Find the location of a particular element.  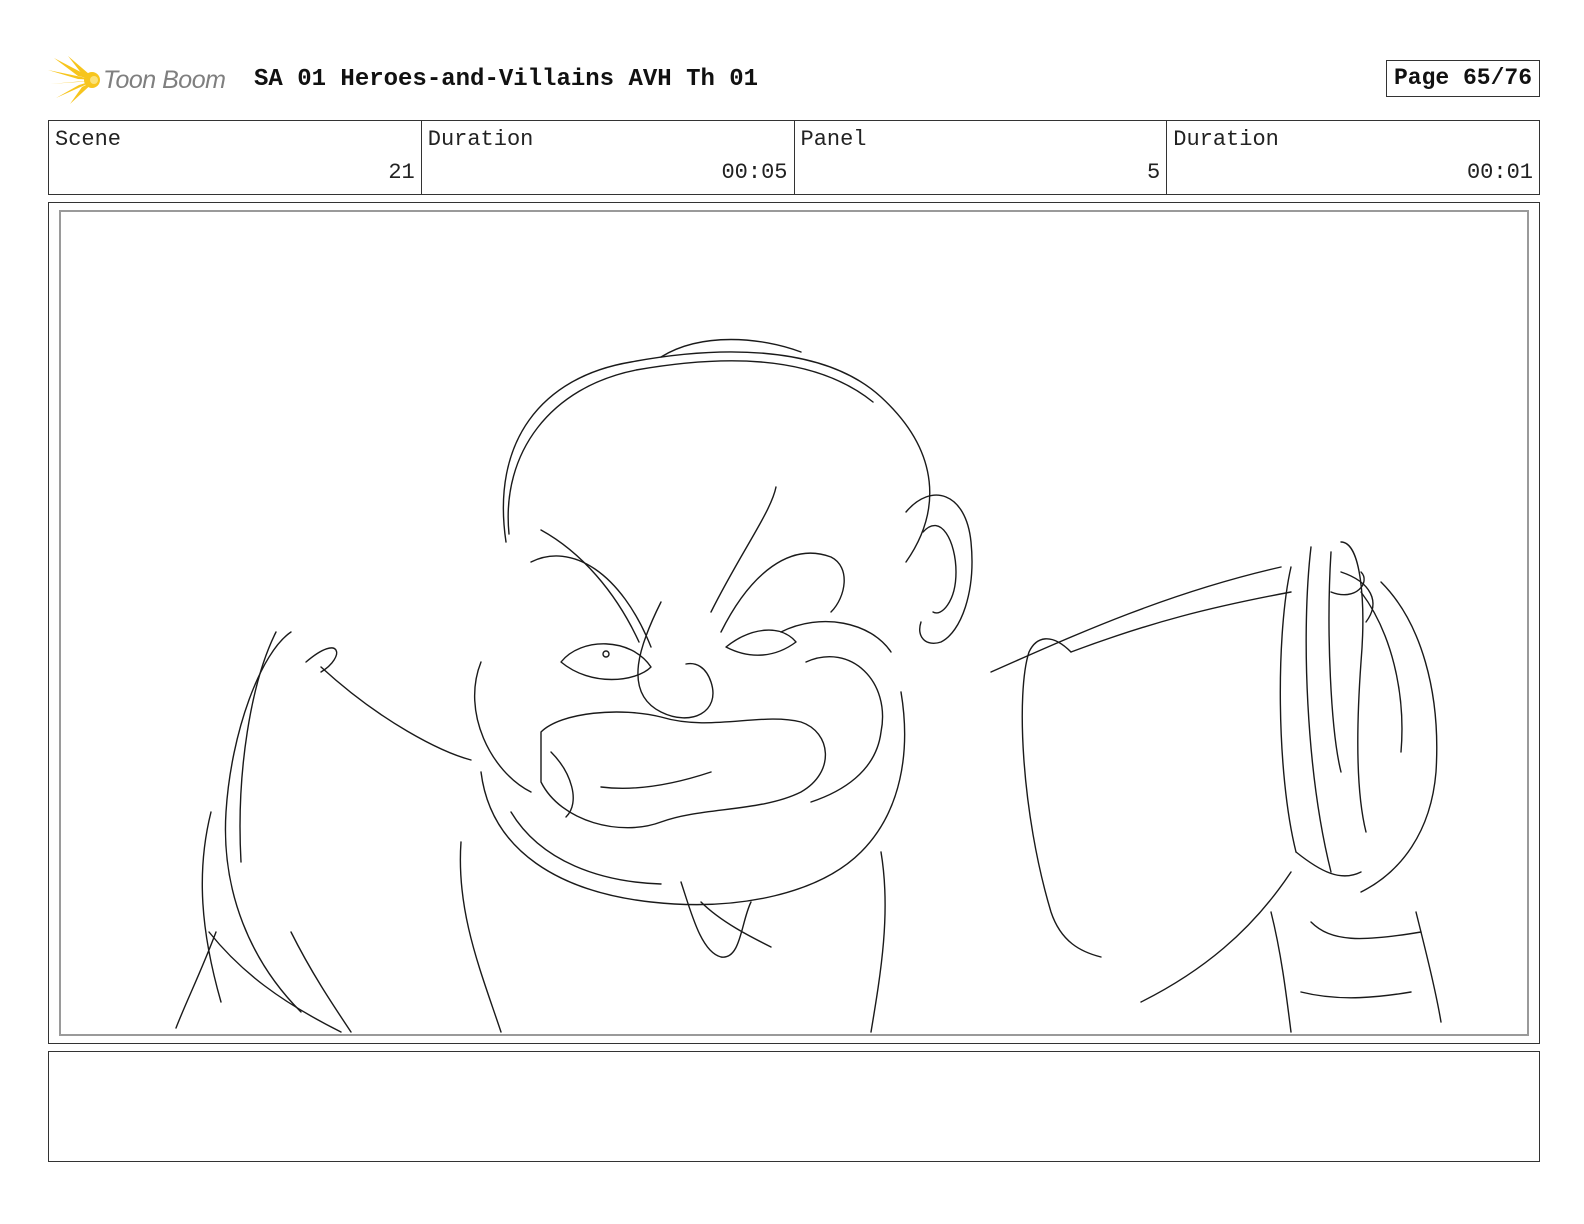

panel-duration-label: Duration is located at coordinates (1226, 139).